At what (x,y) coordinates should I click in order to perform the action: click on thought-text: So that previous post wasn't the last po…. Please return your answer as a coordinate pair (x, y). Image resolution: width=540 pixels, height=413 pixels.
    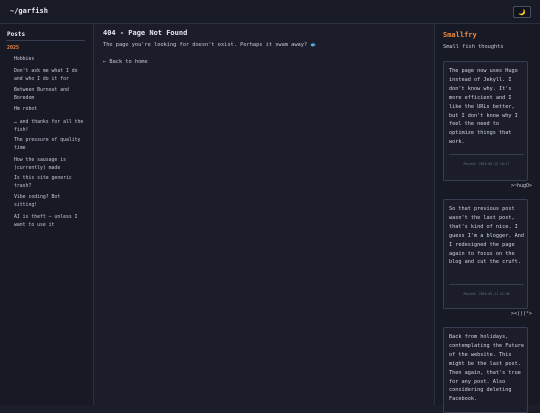
    Looking at the image, I should click on (486, 236).